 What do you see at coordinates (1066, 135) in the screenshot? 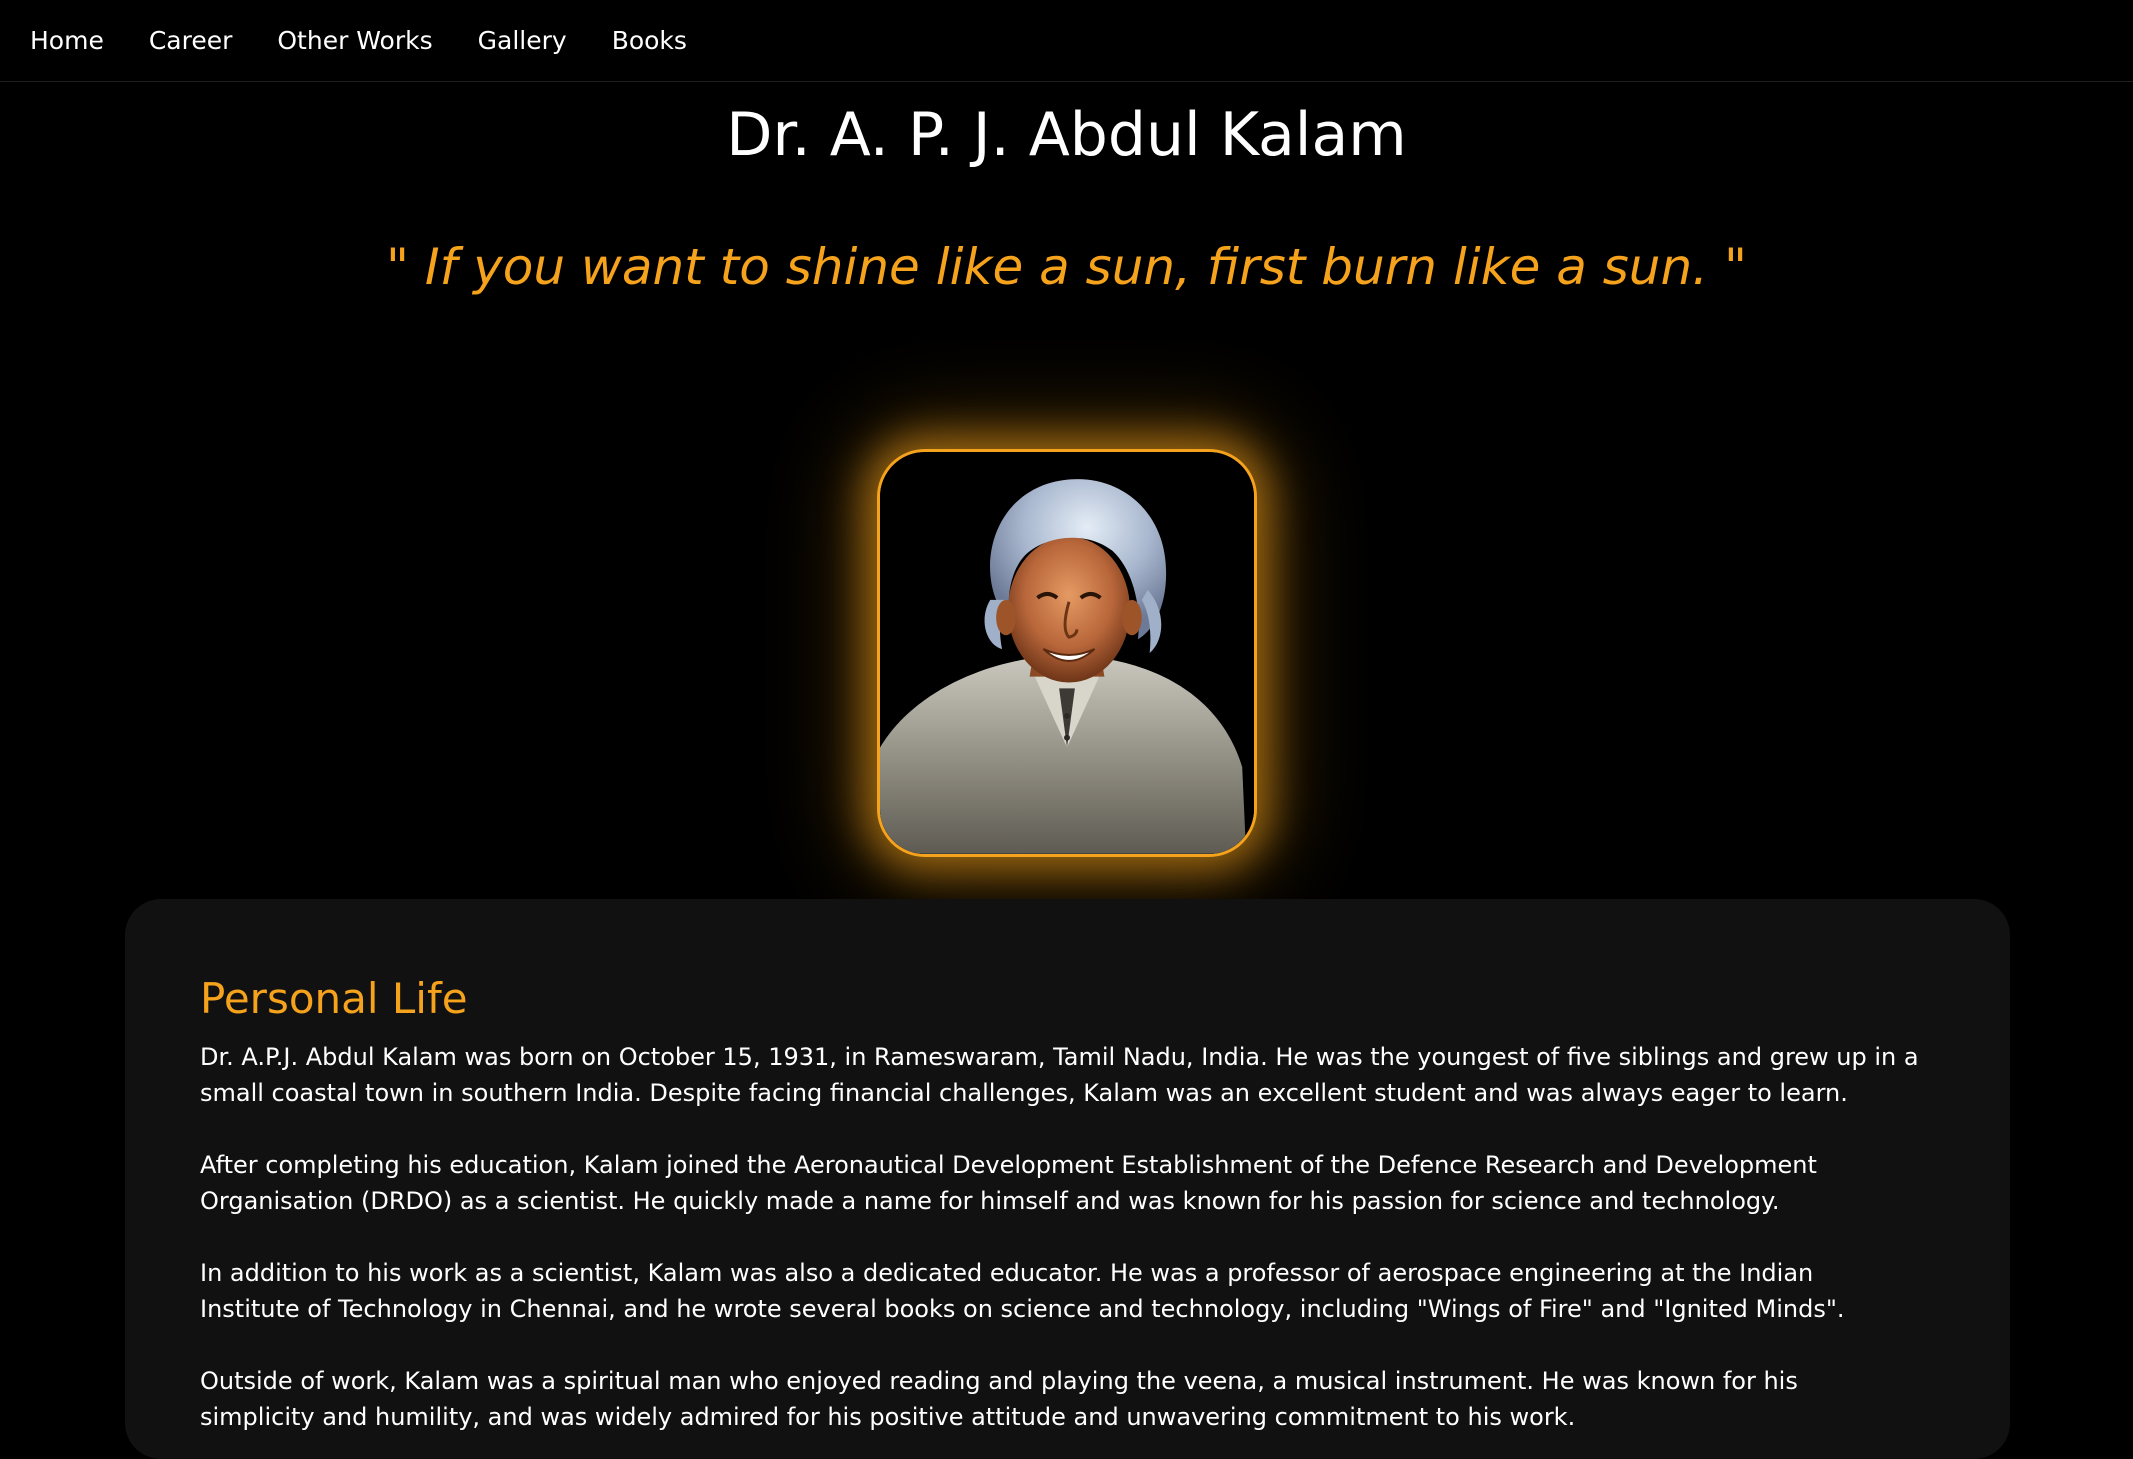
I see `page-title: Dr. A. P. J. Abdul Kalam` at bounding box center [1066, 135].